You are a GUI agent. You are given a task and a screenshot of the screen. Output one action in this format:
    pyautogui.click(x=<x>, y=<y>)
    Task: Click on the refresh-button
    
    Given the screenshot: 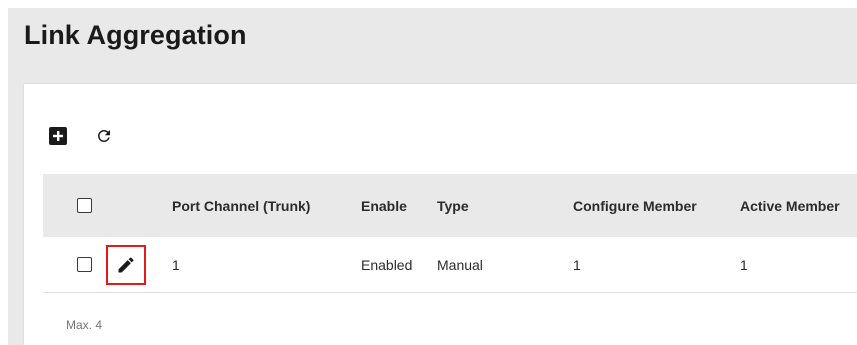 What is the action you would take?
    pyautogui.click(x=104, y=136)
    